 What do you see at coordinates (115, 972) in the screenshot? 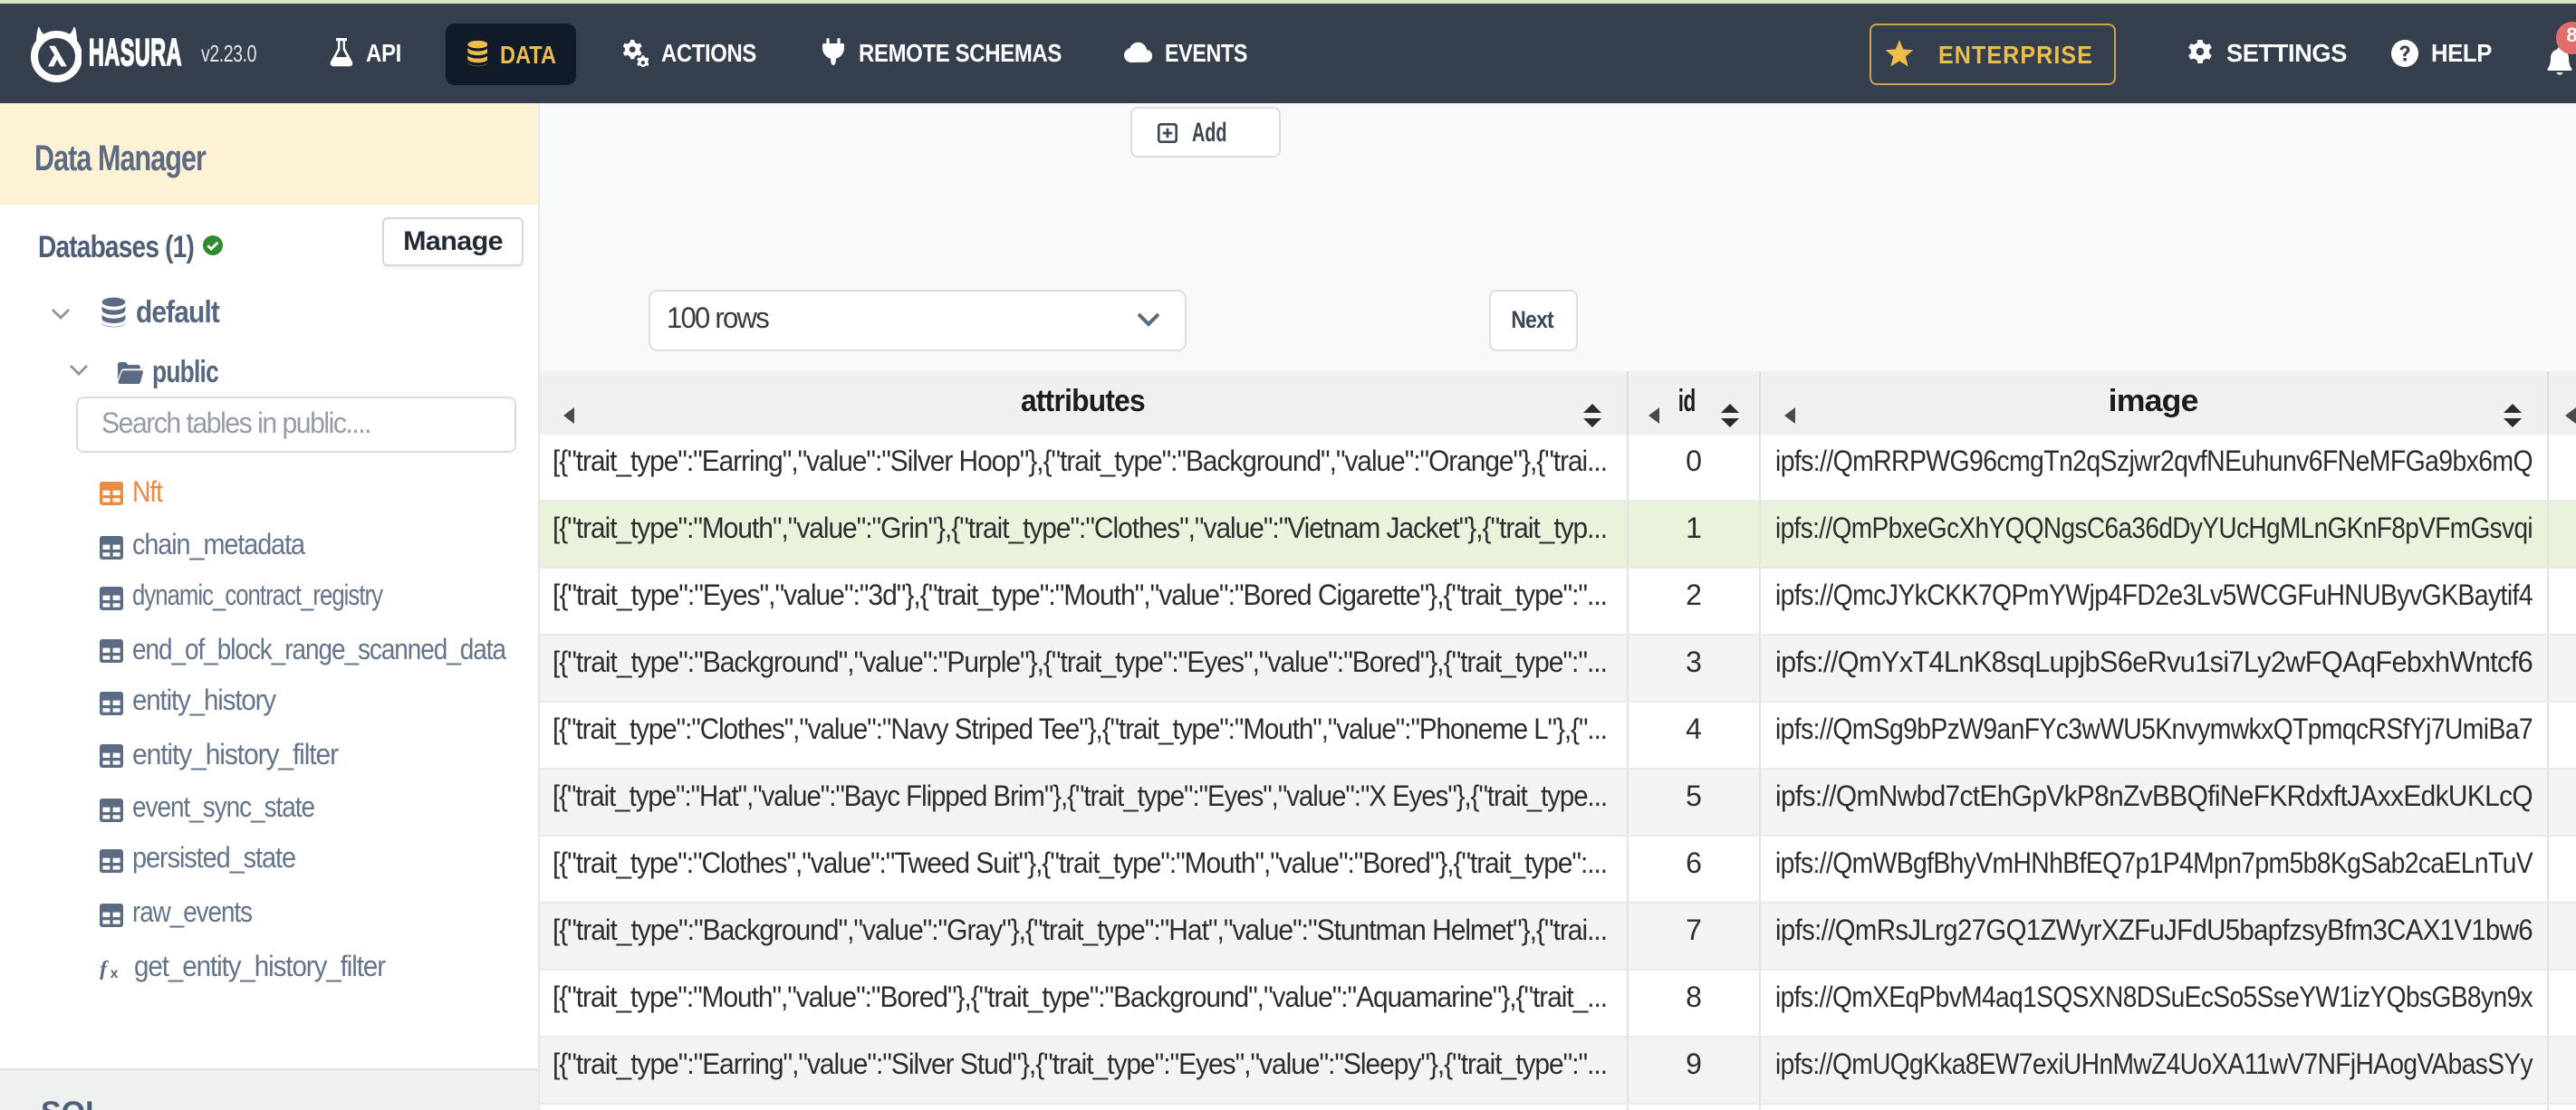
I see `svg-text: x` at bounding box center [115, 972].